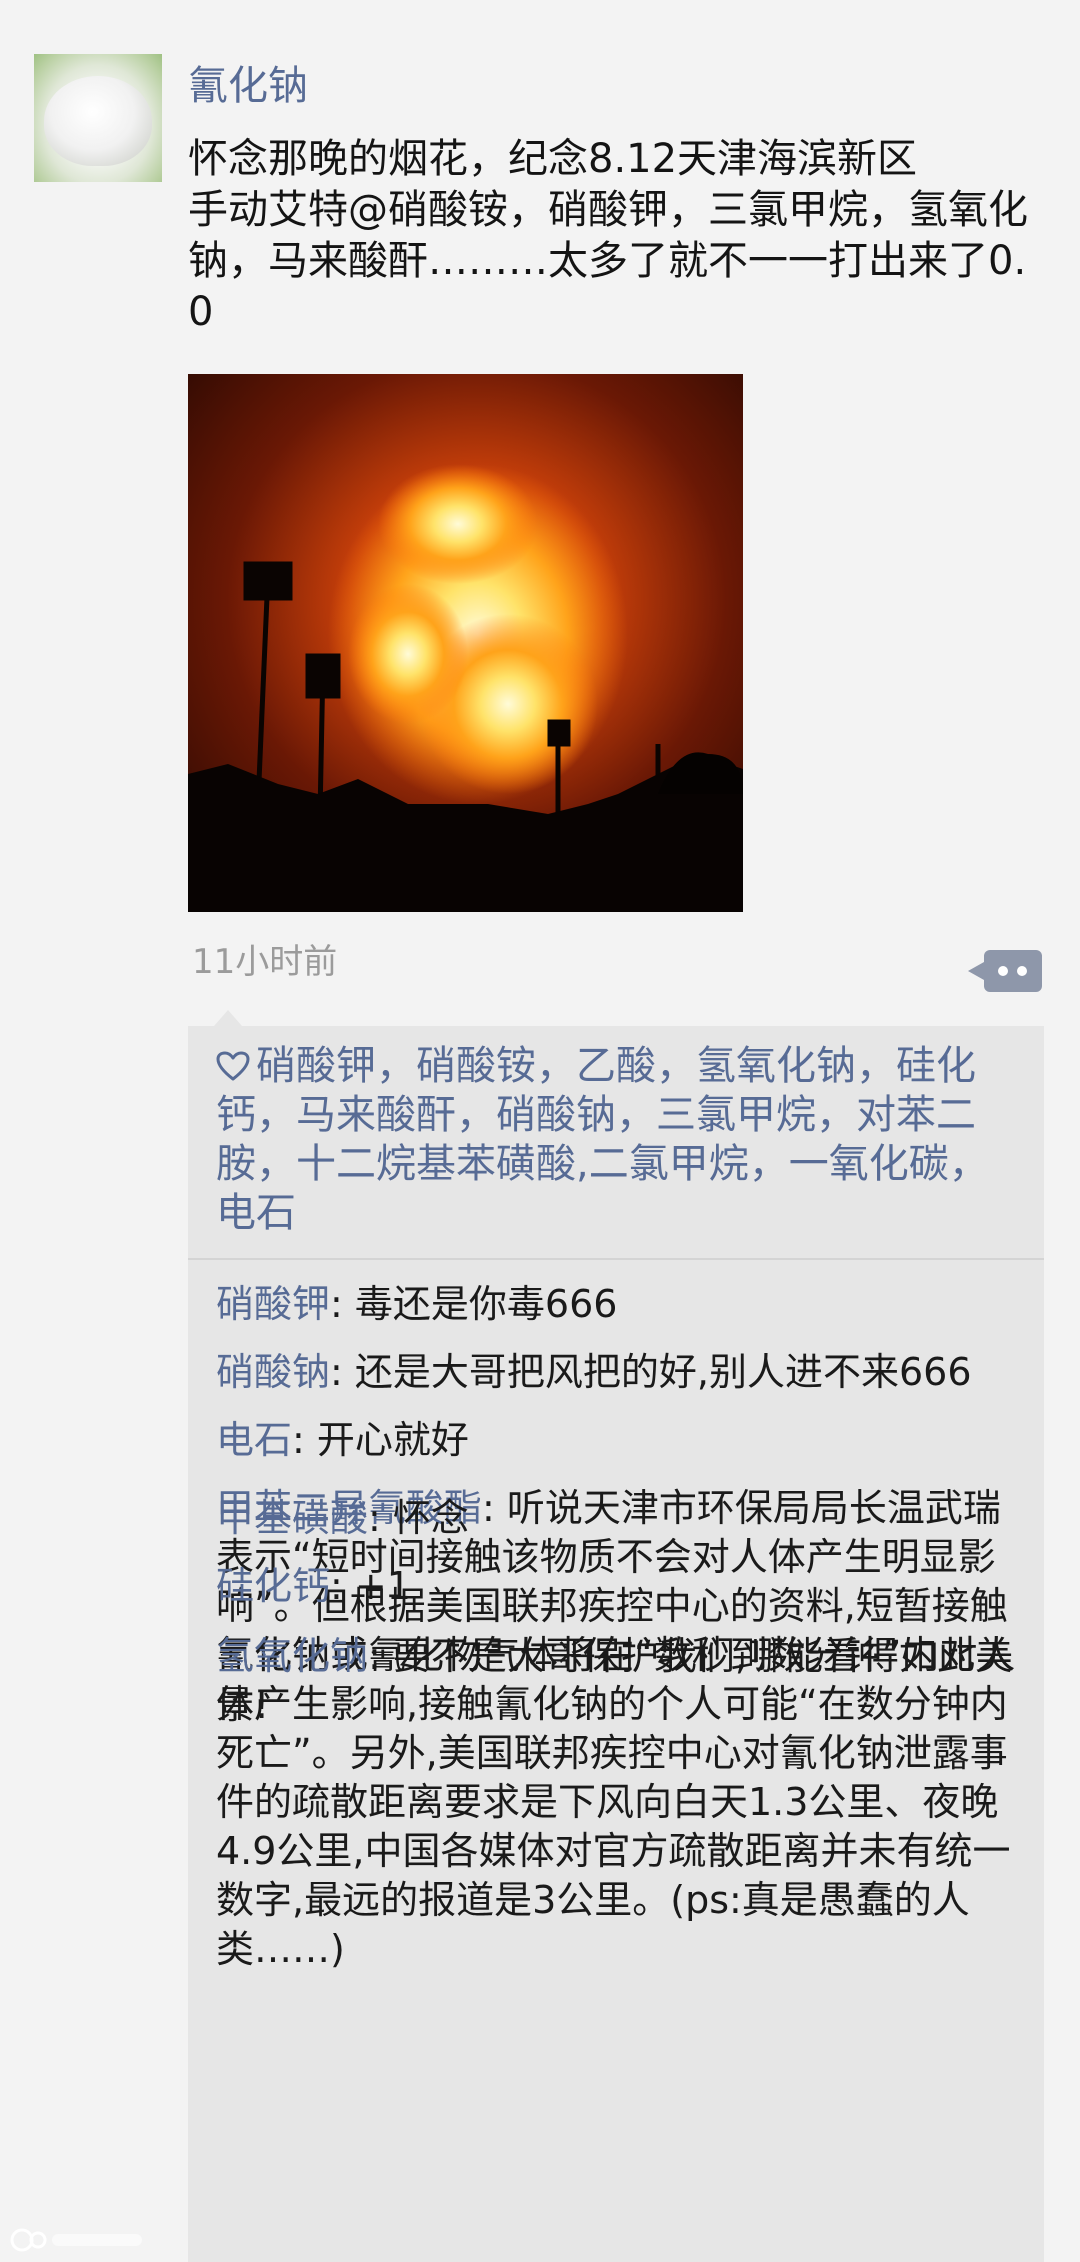 This screenshot has height=2262, width=1080. What do you see at coordinates (465, 643) in the screenshot?
I see `post-photo` at bounding box center [465, 643].